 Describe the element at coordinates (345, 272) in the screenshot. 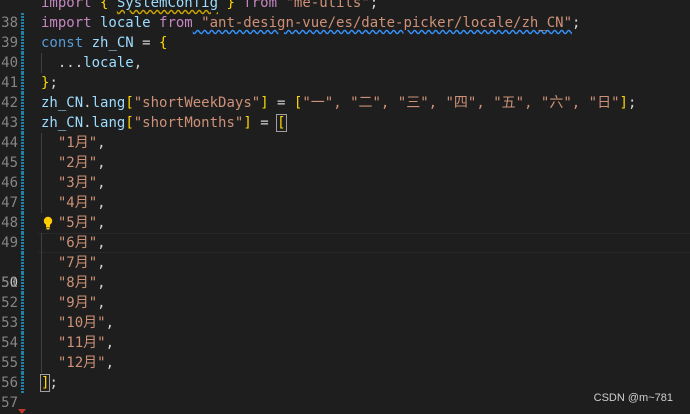

I see `code-line: 51 "7月",` at that location.